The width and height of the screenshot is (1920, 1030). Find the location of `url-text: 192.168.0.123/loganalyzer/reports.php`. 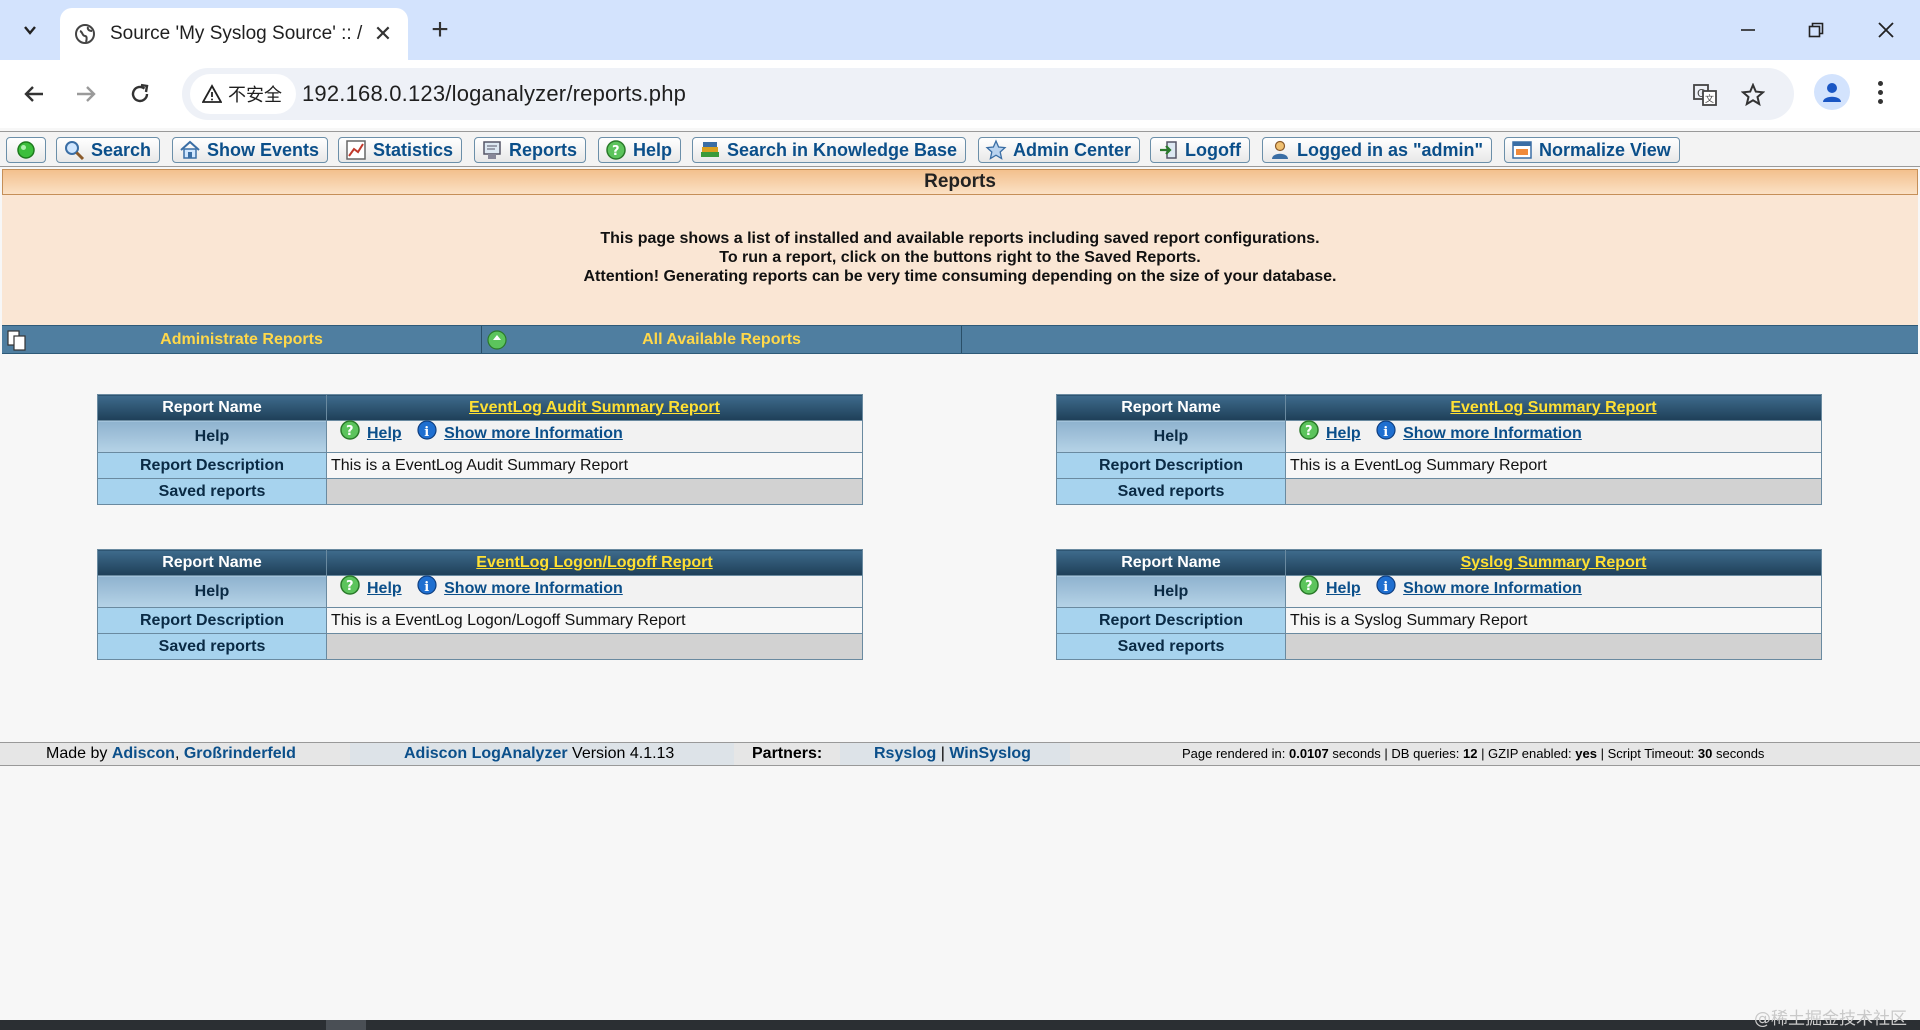

url-text: 192.168.0.123/loganalyzer/reports.php is located at coordinates (494, 94).